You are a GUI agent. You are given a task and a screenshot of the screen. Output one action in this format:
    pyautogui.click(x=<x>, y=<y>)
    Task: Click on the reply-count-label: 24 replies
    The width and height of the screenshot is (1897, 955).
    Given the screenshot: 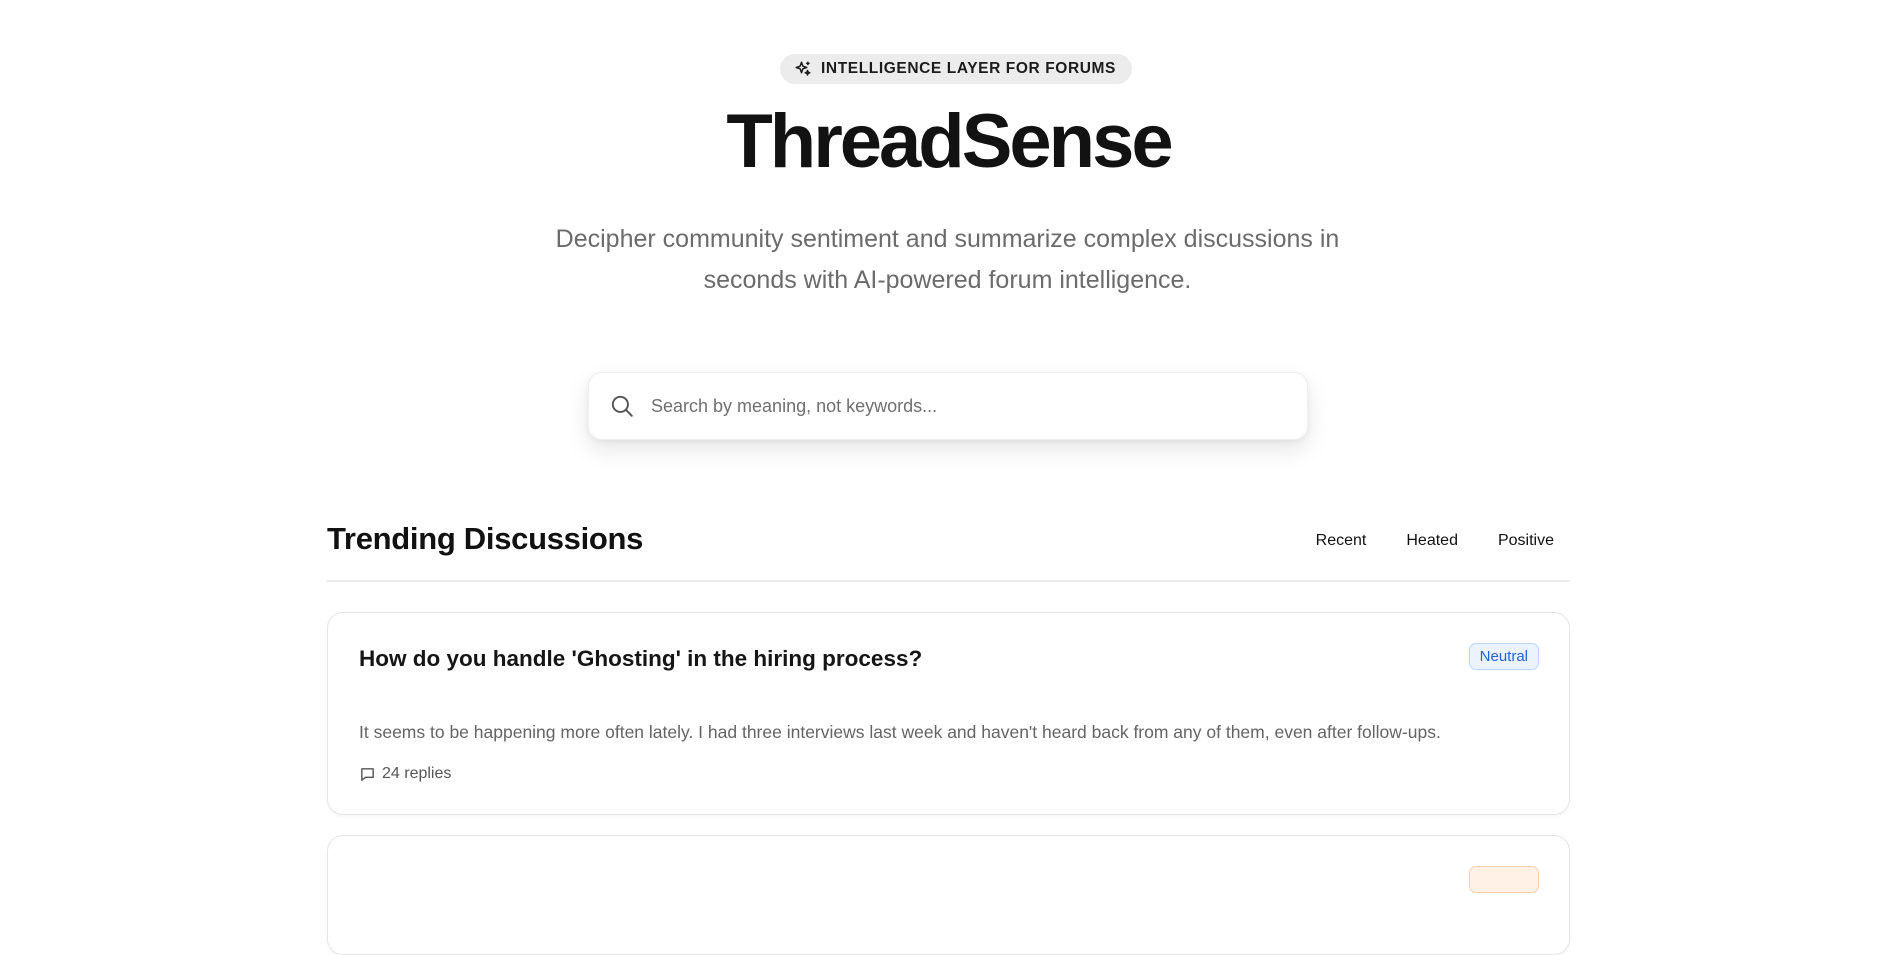 What is the action you would take?
    pyautogui.click(x=417, y=773)
    